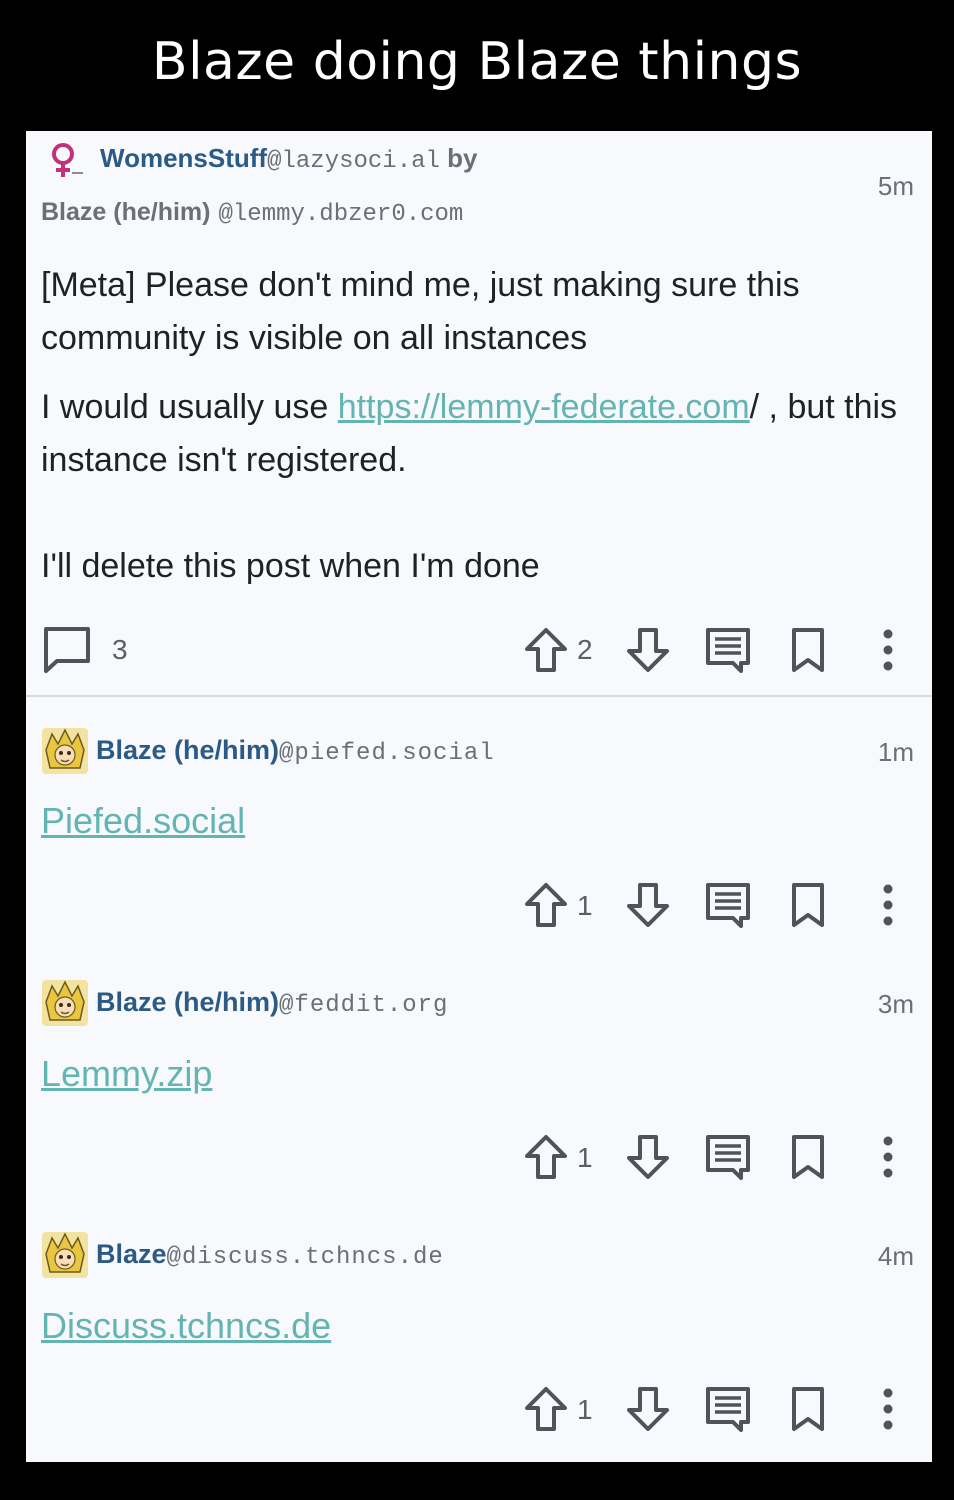  What do you see at coordinates (120, 649) in the screenshot?
I see `comment-count: 3` at bounding box center [120, 649].